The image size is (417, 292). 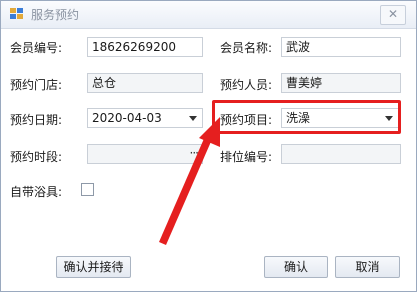 What do you see at coordinates (186, 189) in the screenshot?
I see `arrow-shaft` at bounding box center [186, 189].